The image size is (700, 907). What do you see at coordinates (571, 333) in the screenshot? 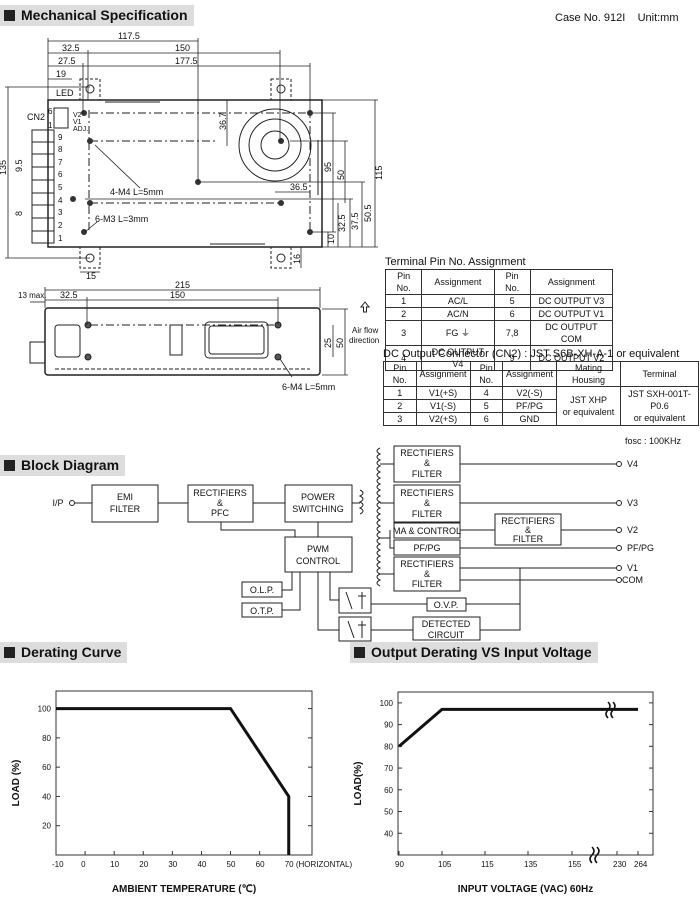
I see `table-cell: DC OUTPUT COM` at bounding box center [571, 333].